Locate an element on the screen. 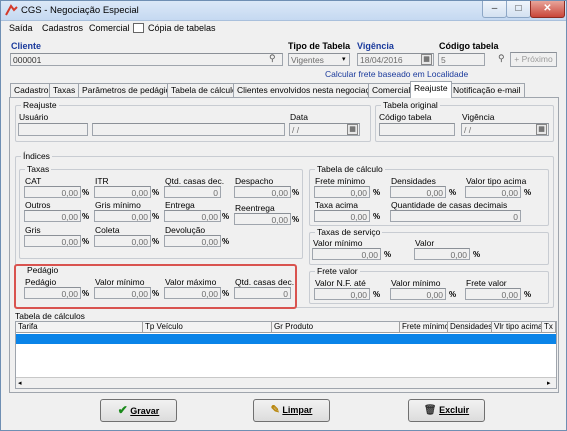 The height and width of the screenshot is (431, 567). cliente-label: Cliente is located at coordinates (26, 46).